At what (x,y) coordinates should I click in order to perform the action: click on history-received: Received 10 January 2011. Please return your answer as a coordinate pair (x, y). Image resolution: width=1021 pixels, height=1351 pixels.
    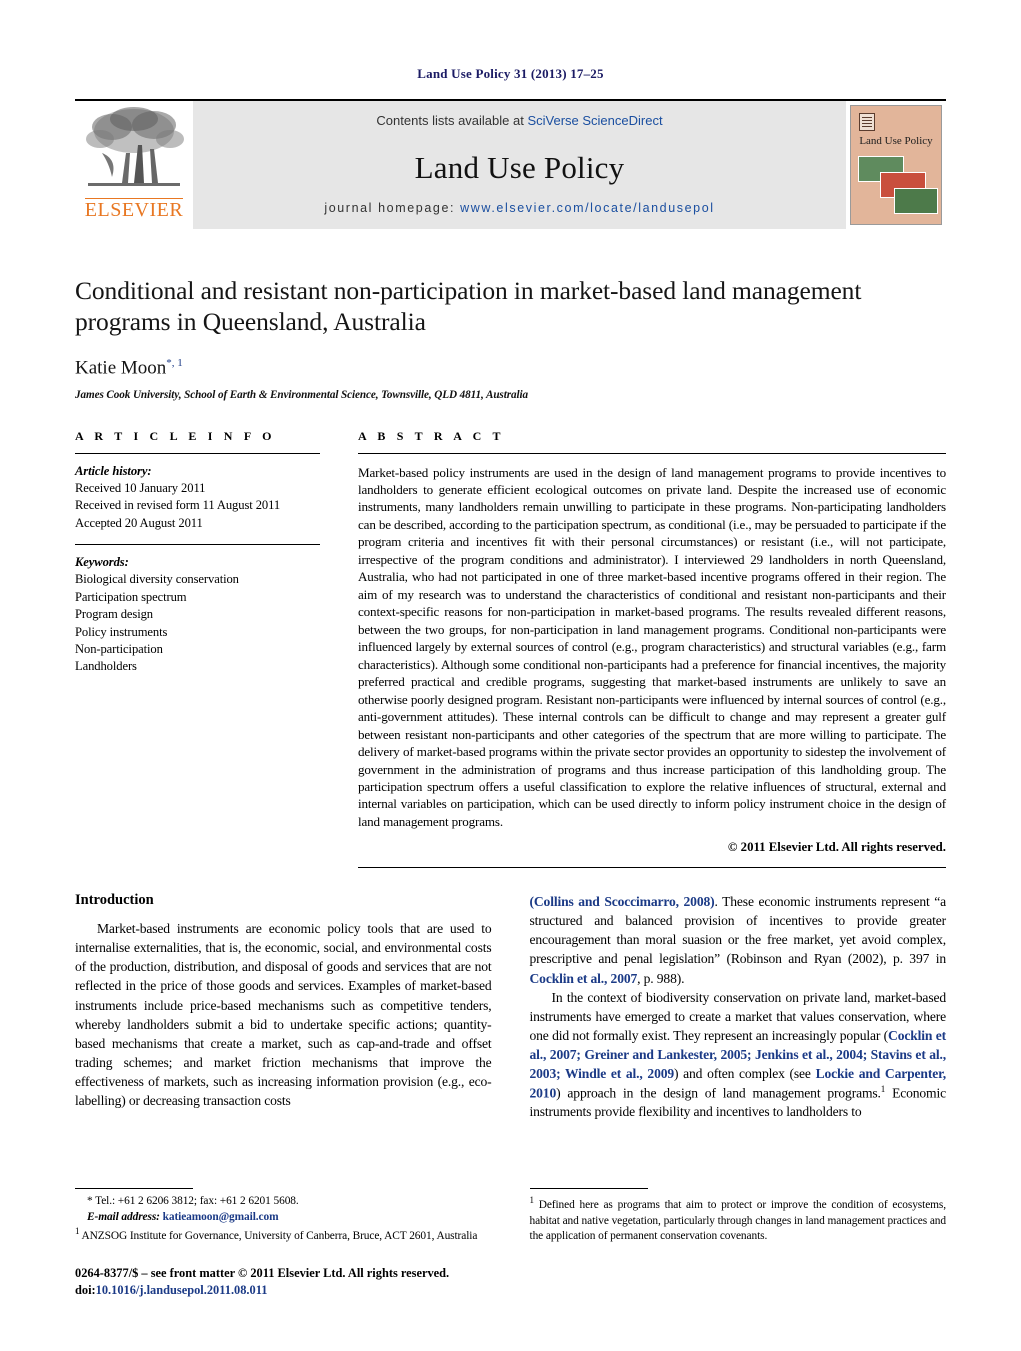
    Looking at the image, I should click on (140, 487).